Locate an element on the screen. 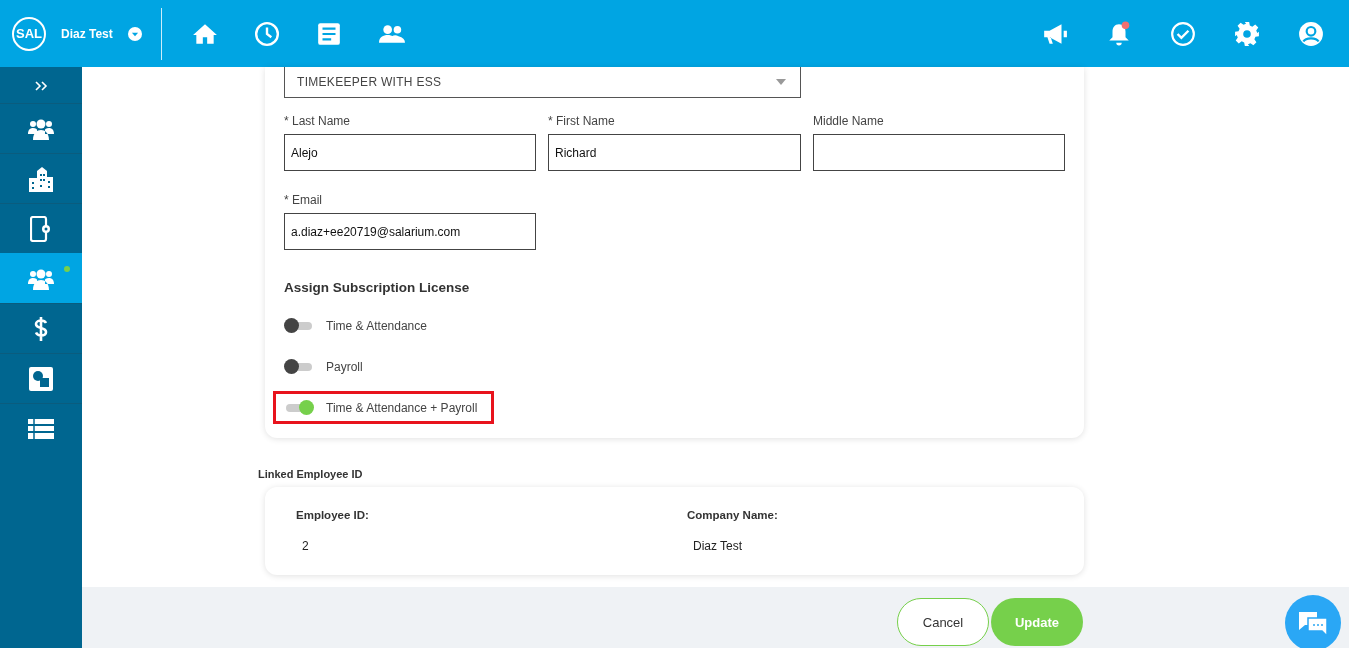 Image resolution: width=1349 pixels, height=648 pixels. device-settings-icon is located at coordinates (41, 228).